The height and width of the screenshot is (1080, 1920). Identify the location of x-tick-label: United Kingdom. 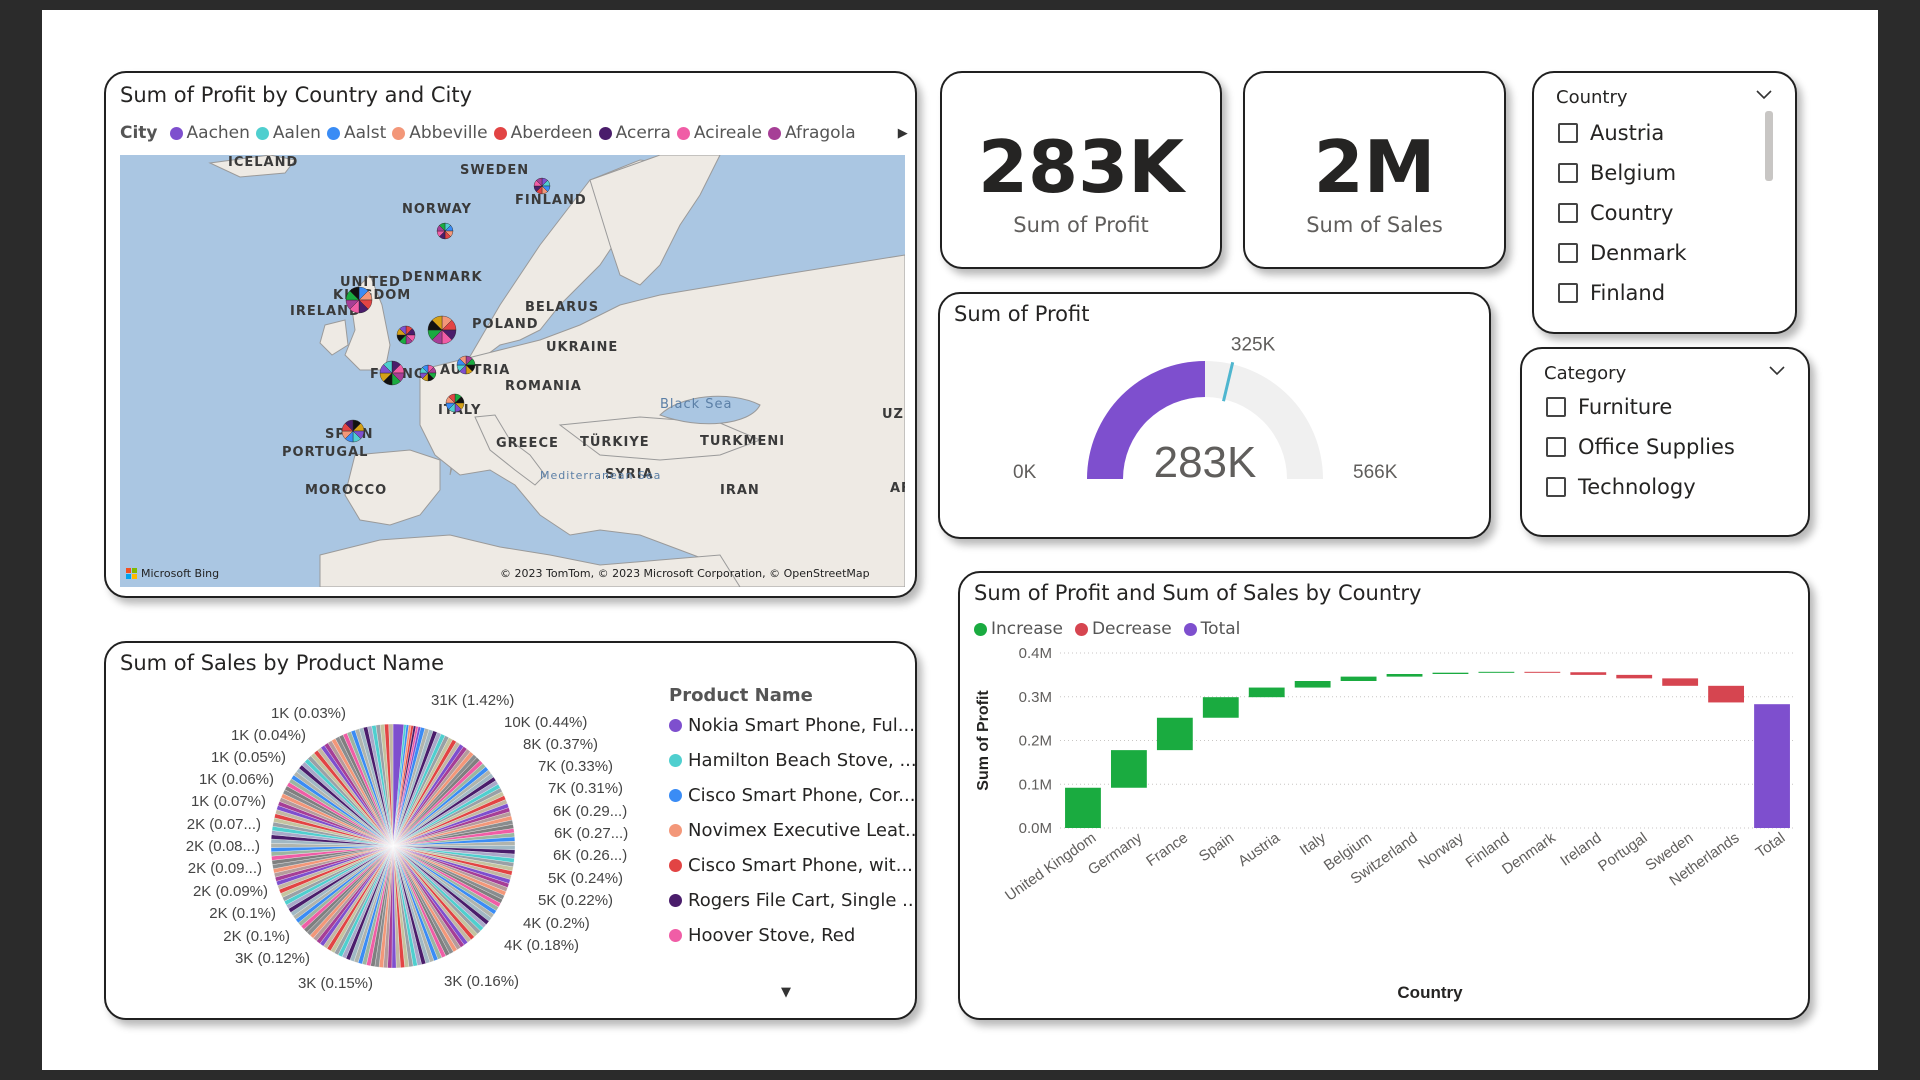
(1050, 866).